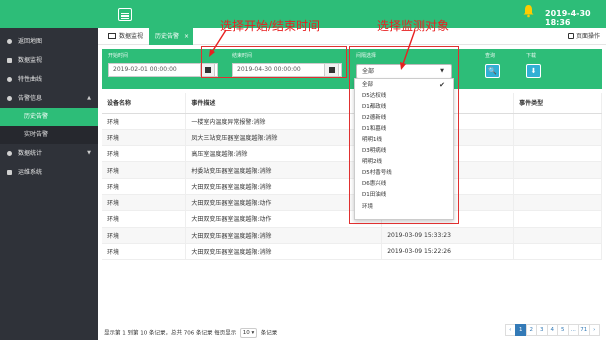 The image size is (609, 357). What do you see at coordinates (448, 235) in the screenshot?
I see `table-cell: 2019-03-09 15:33:23` at bounding box center [448, 235].